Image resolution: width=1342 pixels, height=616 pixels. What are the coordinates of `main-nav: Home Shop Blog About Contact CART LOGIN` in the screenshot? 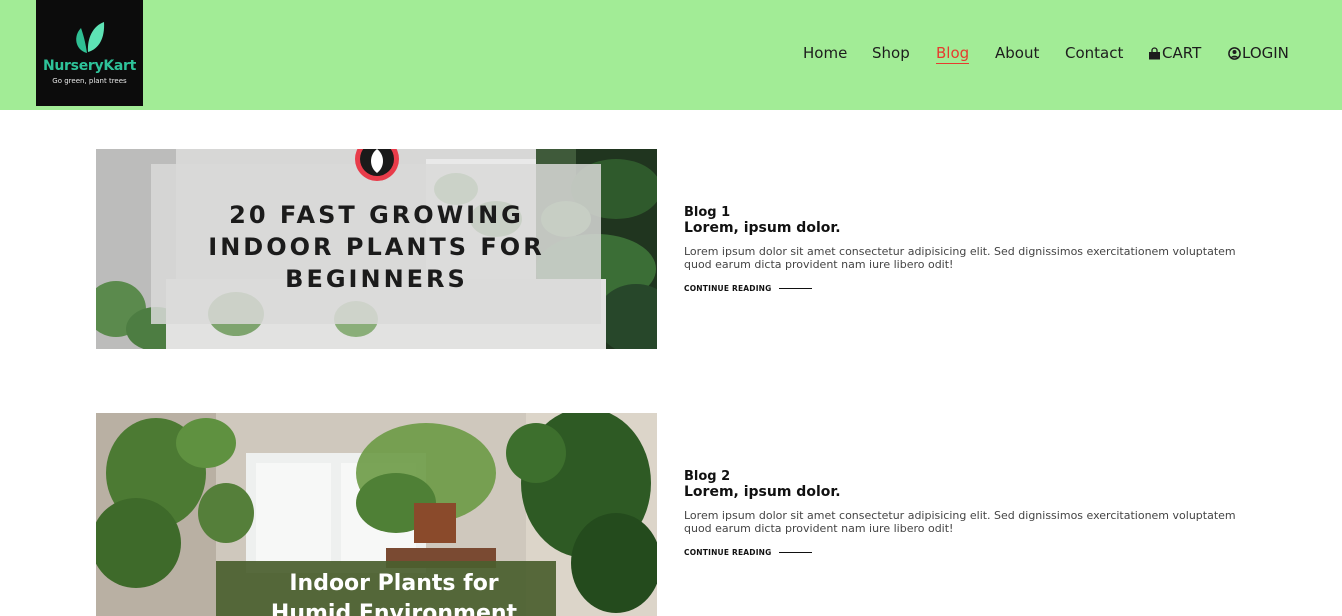 It's located at (671, 54).